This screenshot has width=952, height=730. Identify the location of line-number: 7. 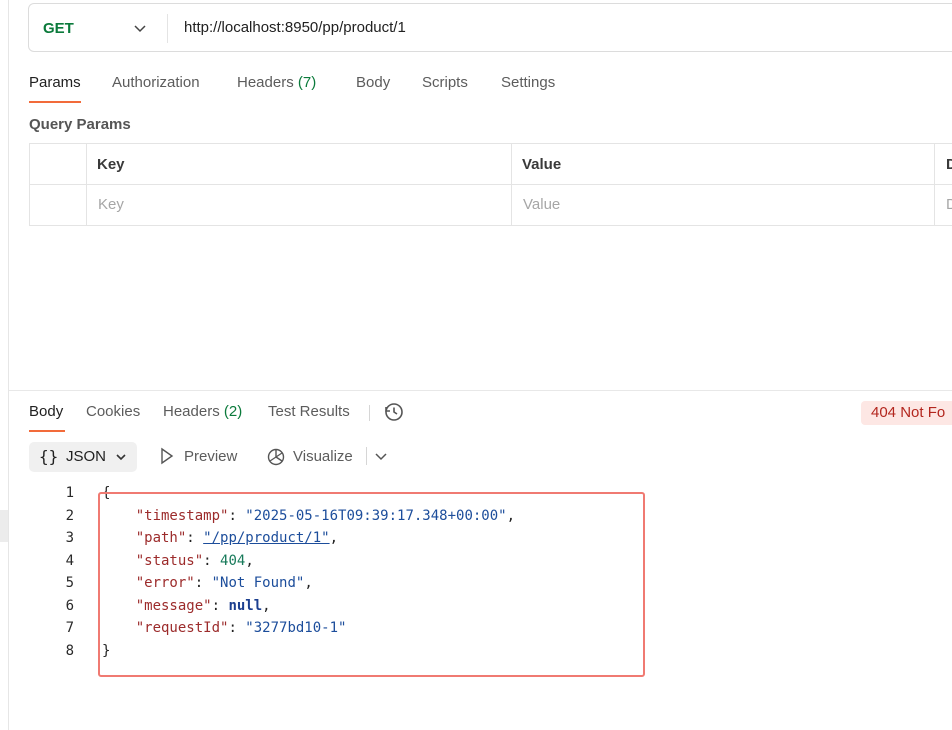
(69, 628).